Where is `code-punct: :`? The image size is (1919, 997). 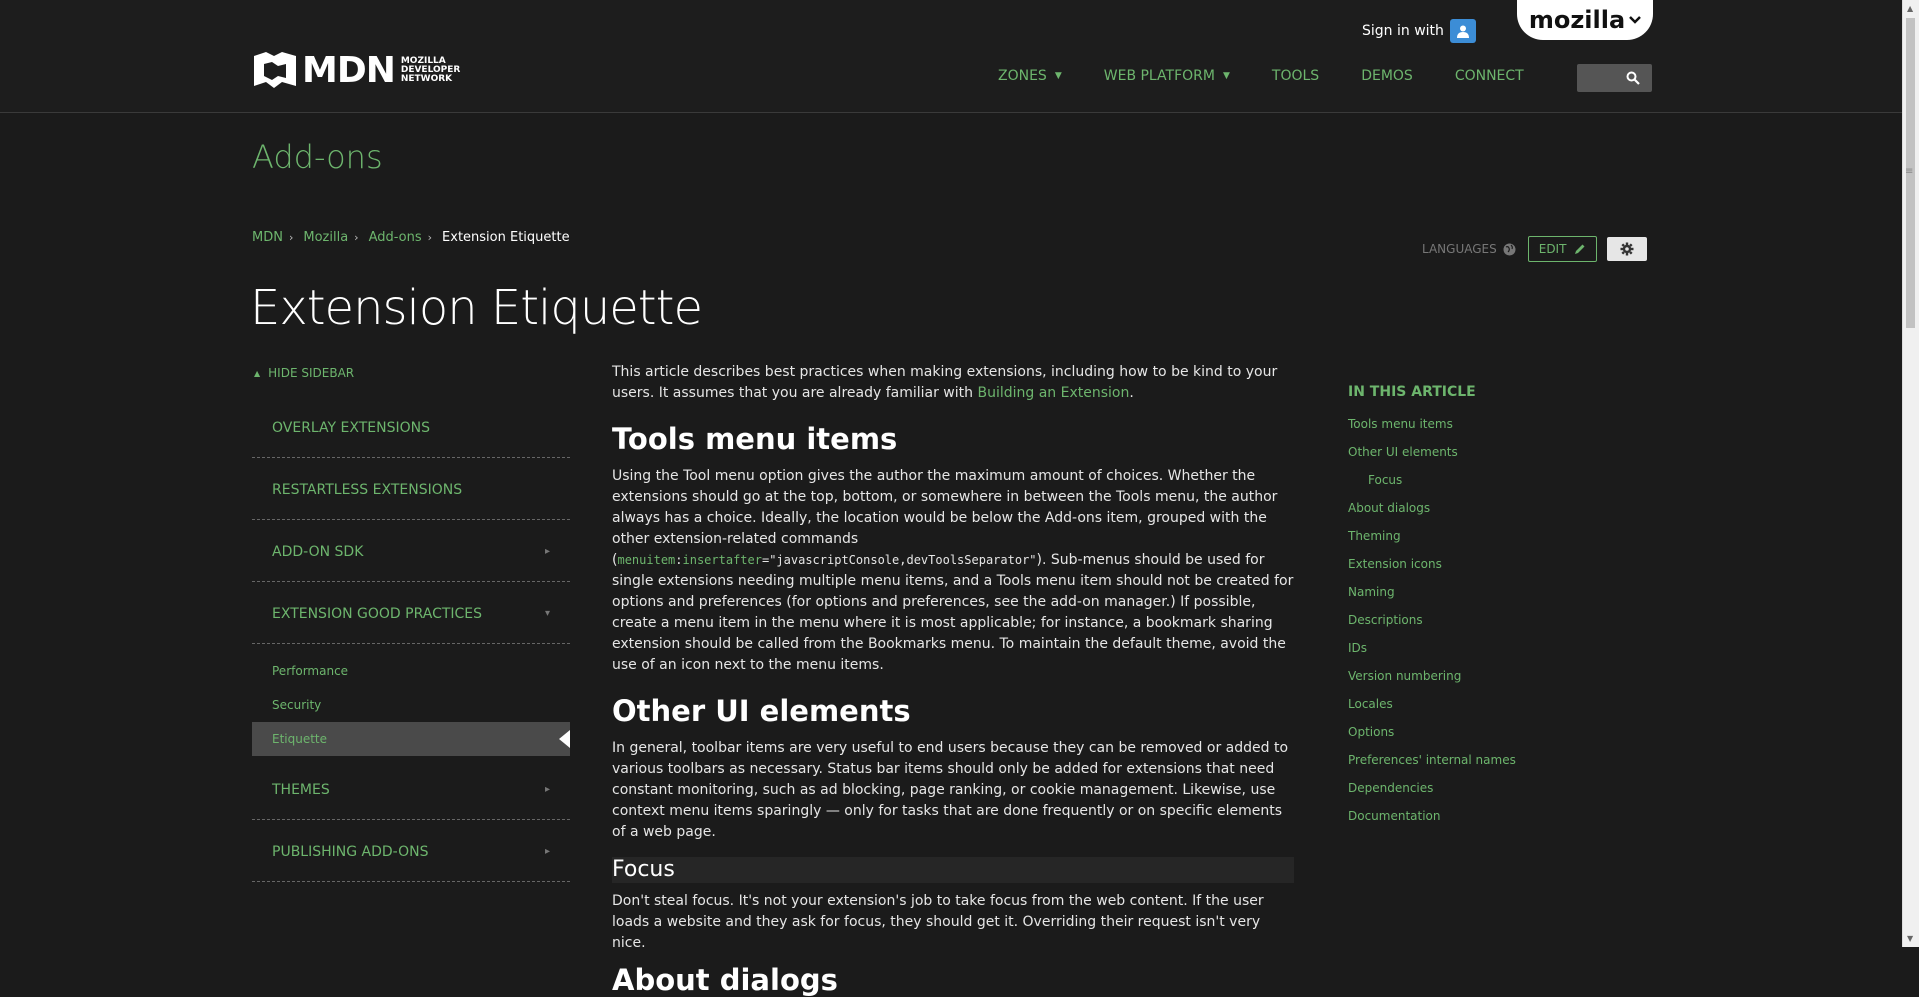 code-punct: : is located at coordinates (679, 560).